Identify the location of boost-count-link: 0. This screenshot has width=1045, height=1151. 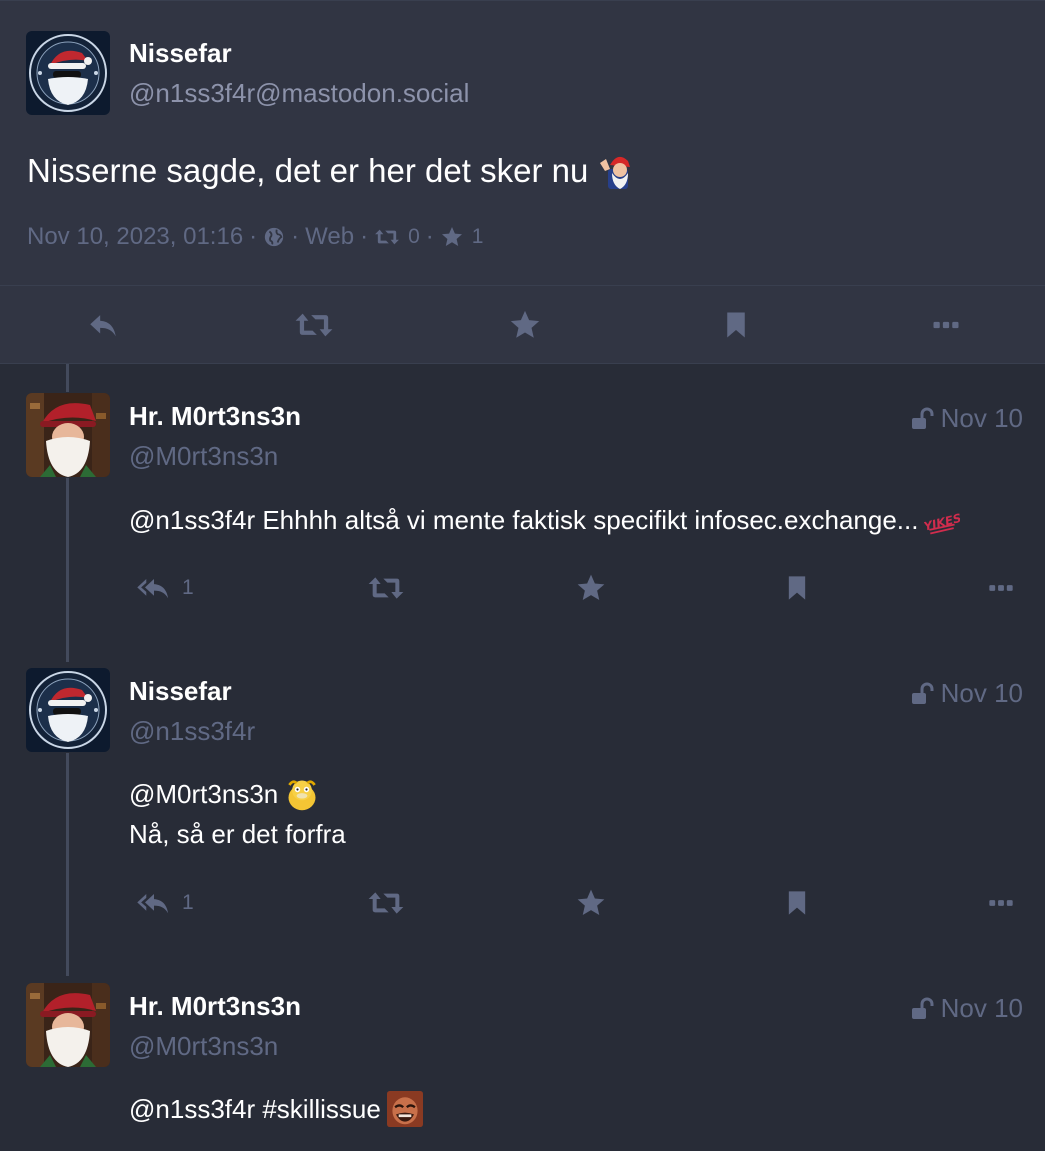
(397, 237).